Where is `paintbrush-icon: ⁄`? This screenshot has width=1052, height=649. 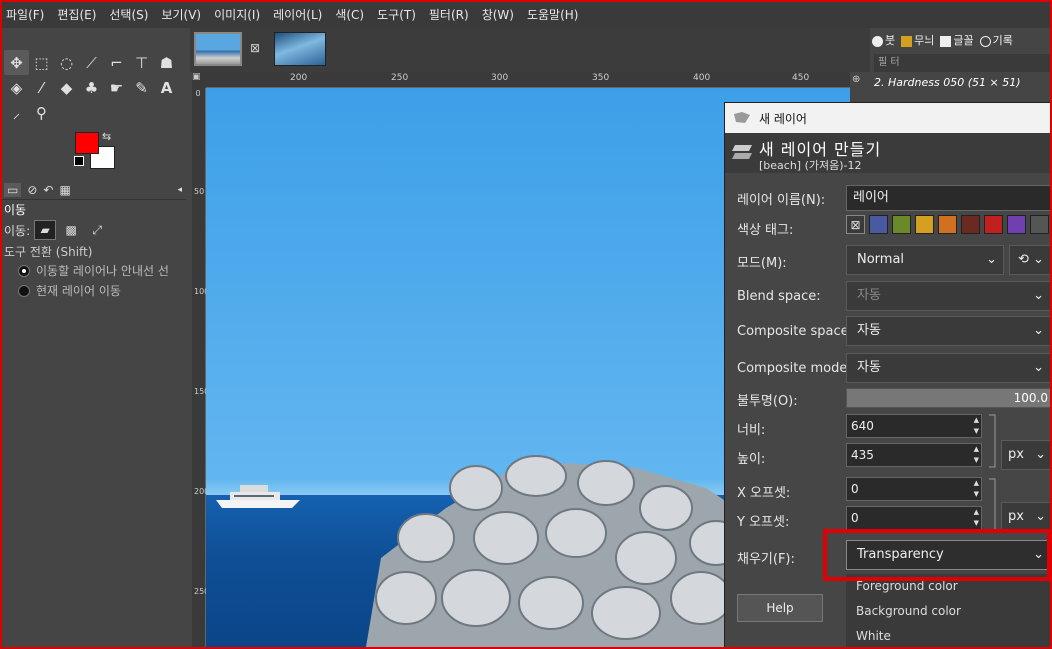
paintbrush-icon: ⁄ is located at coordinates (41, 87).